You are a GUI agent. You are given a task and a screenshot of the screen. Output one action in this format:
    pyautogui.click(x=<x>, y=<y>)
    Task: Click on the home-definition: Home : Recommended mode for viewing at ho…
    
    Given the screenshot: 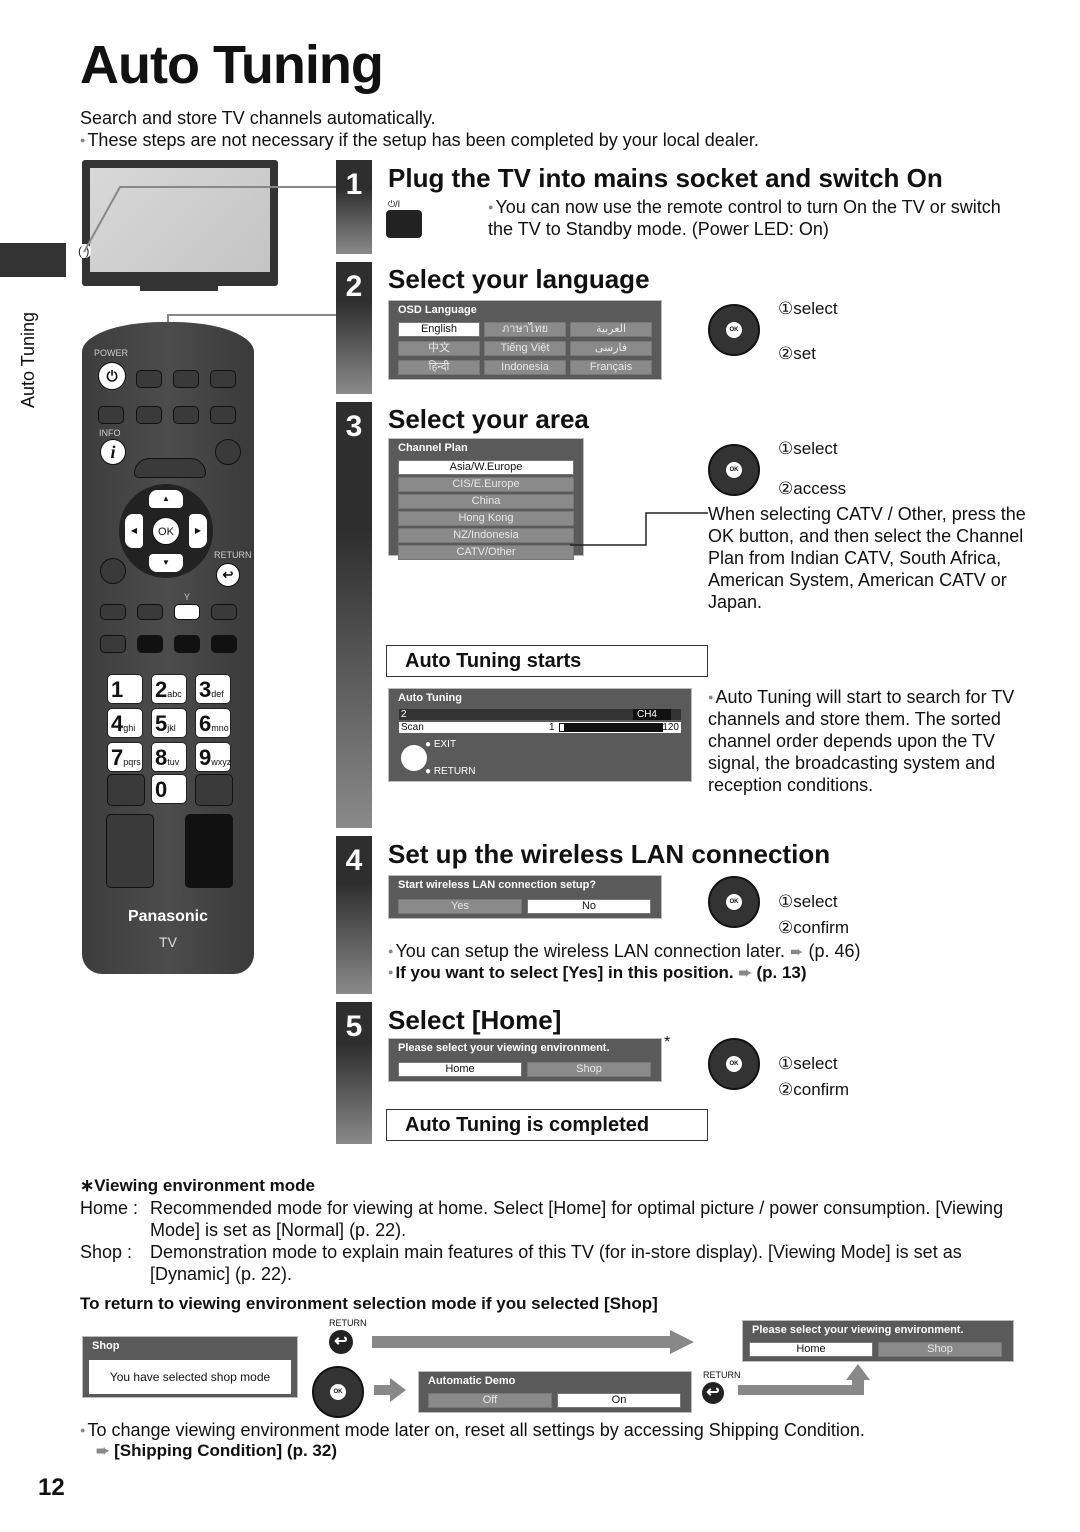 What is the action you would take?
    pyautogui.click(x=542, y=1219)
    